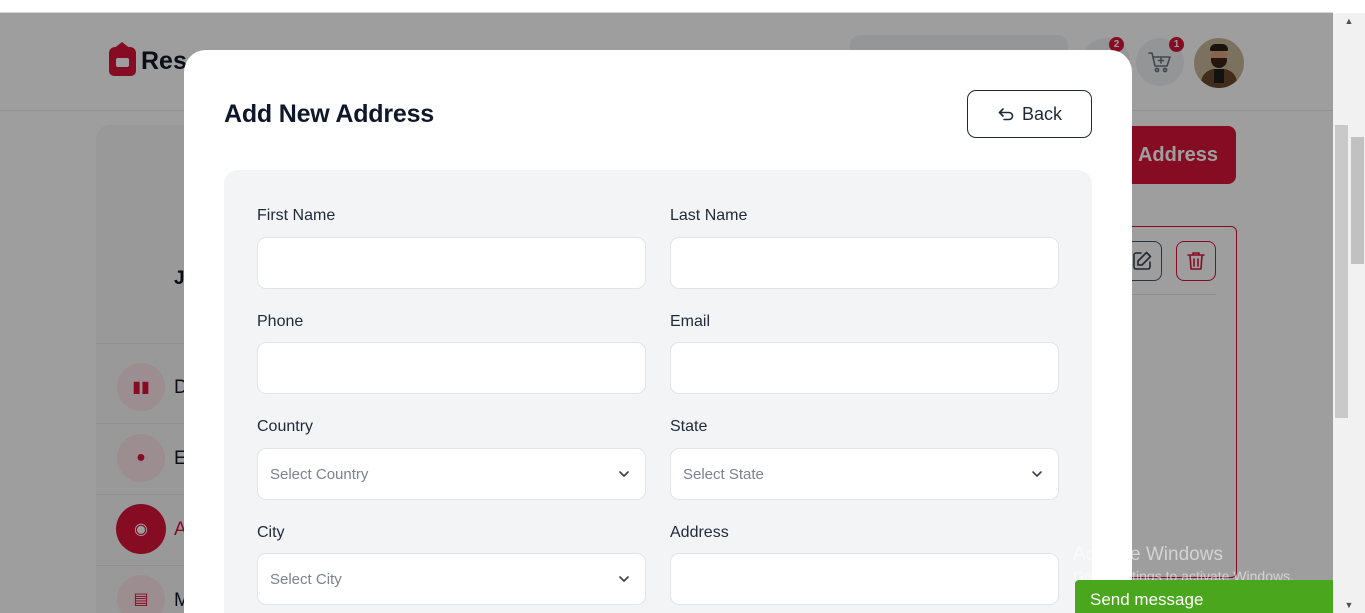 Image resolution: width=1365 pixels, height=613 pixels. Describe the element at coordinates (1341, 271) in the screenshot. I see `scrollbar-thumb` at that location.